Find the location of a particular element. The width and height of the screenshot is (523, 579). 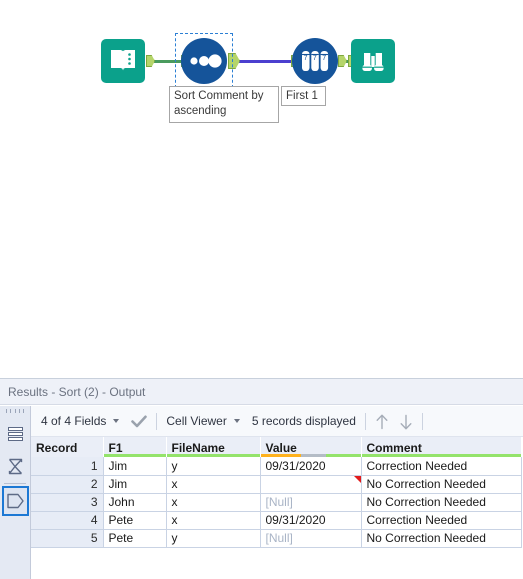

table-row: 3 John x [Null] No Correction Needed is located at coordinates (276, 502).